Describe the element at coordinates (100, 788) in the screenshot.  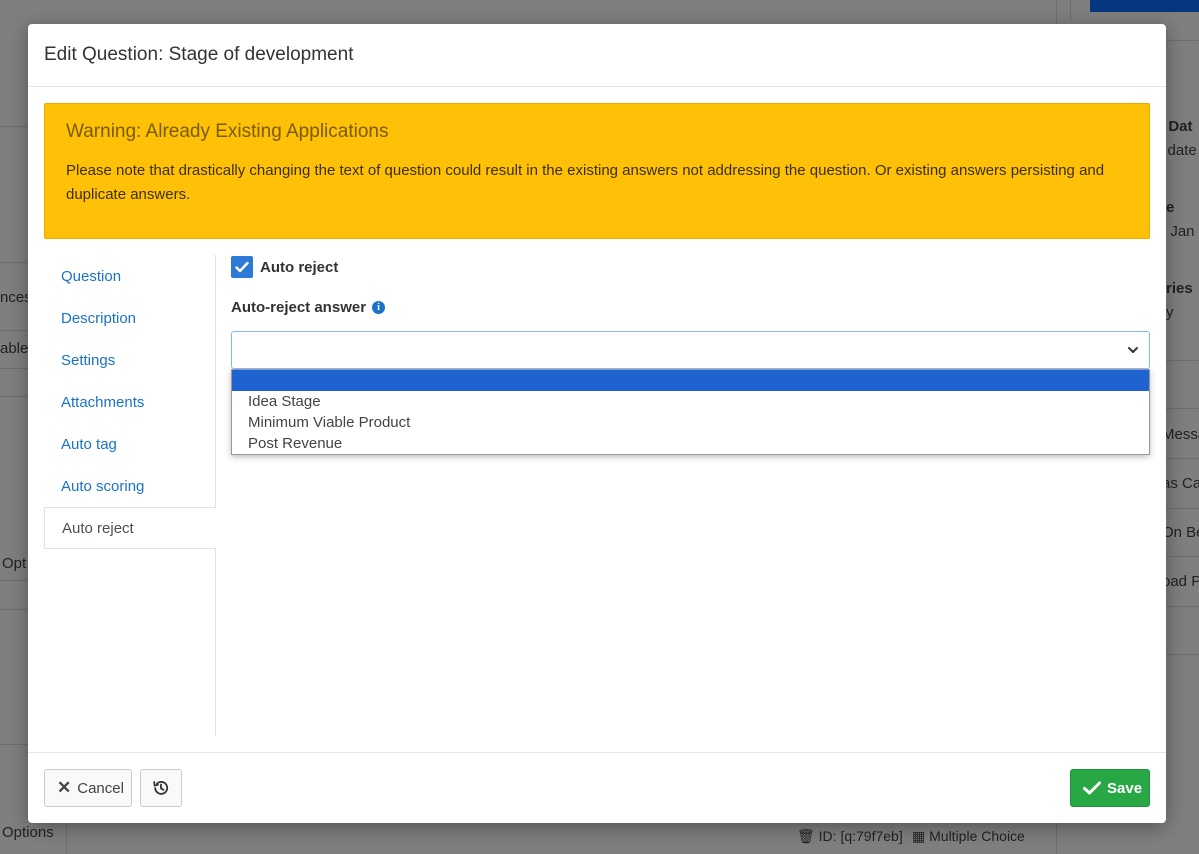
I see `cancel-label: Cancel` at that location.